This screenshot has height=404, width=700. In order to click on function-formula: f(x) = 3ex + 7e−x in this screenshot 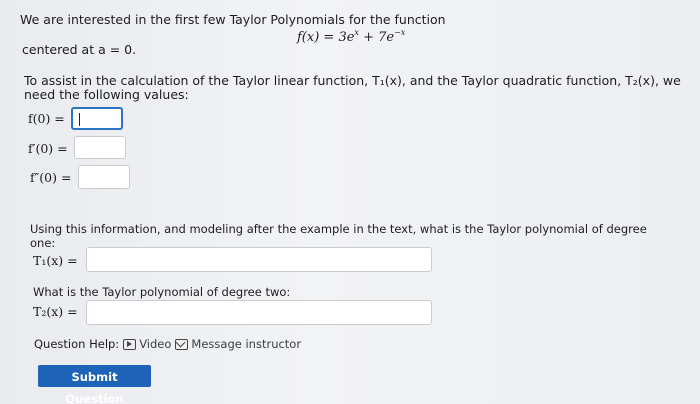, I will do `click(351, 36)`.